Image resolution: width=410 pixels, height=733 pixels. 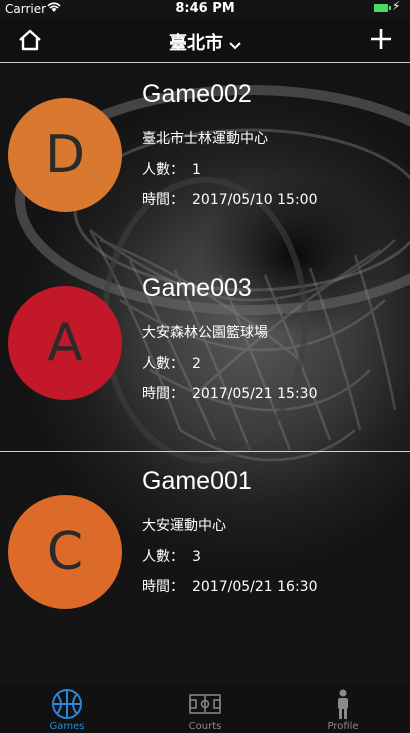 I want to click on court-icon, so click(x=205, y=704).